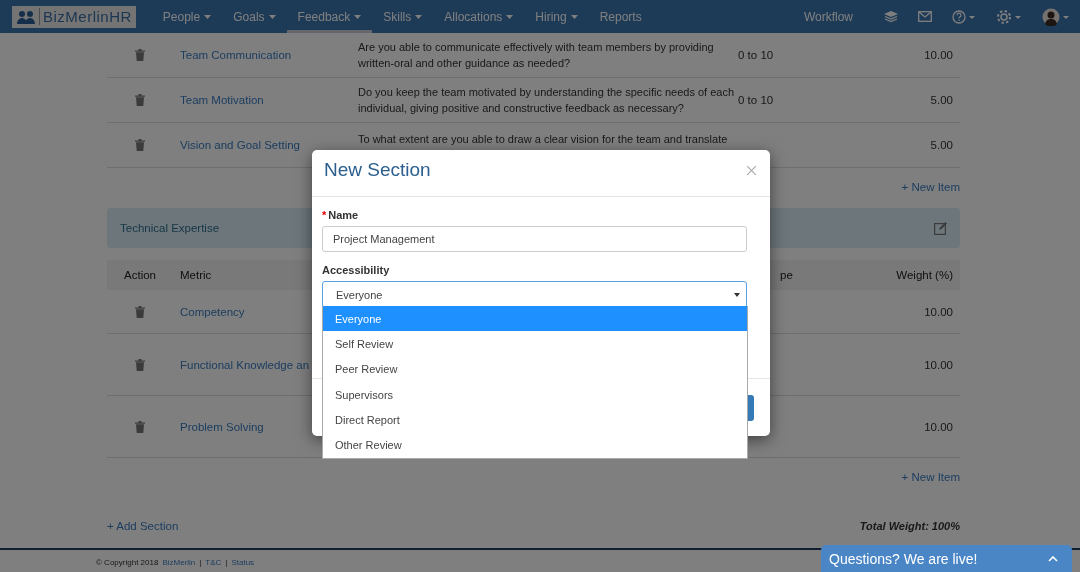 The width and height of the screenshot is (1080, 572). I want to click on logo: BizMerlinHR, so click(74, 16).